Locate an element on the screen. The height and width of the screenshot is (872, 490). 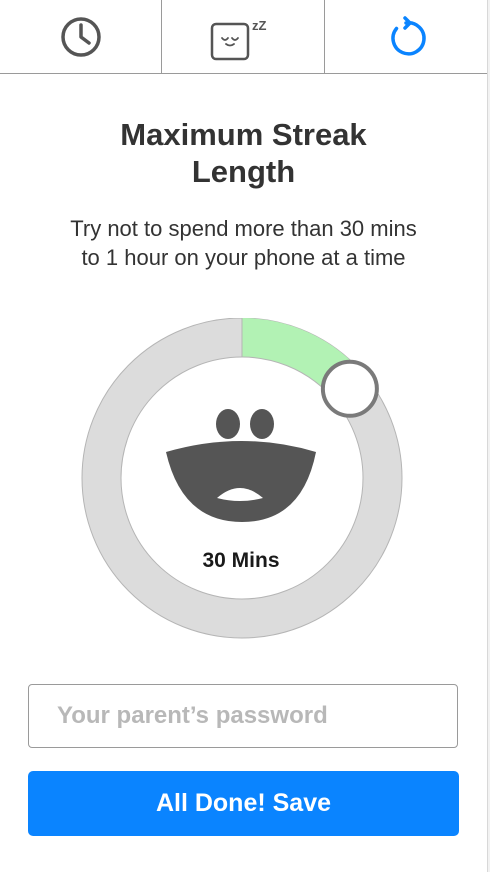
top-tab-bar: zZ is located at coordinates (243, 37).